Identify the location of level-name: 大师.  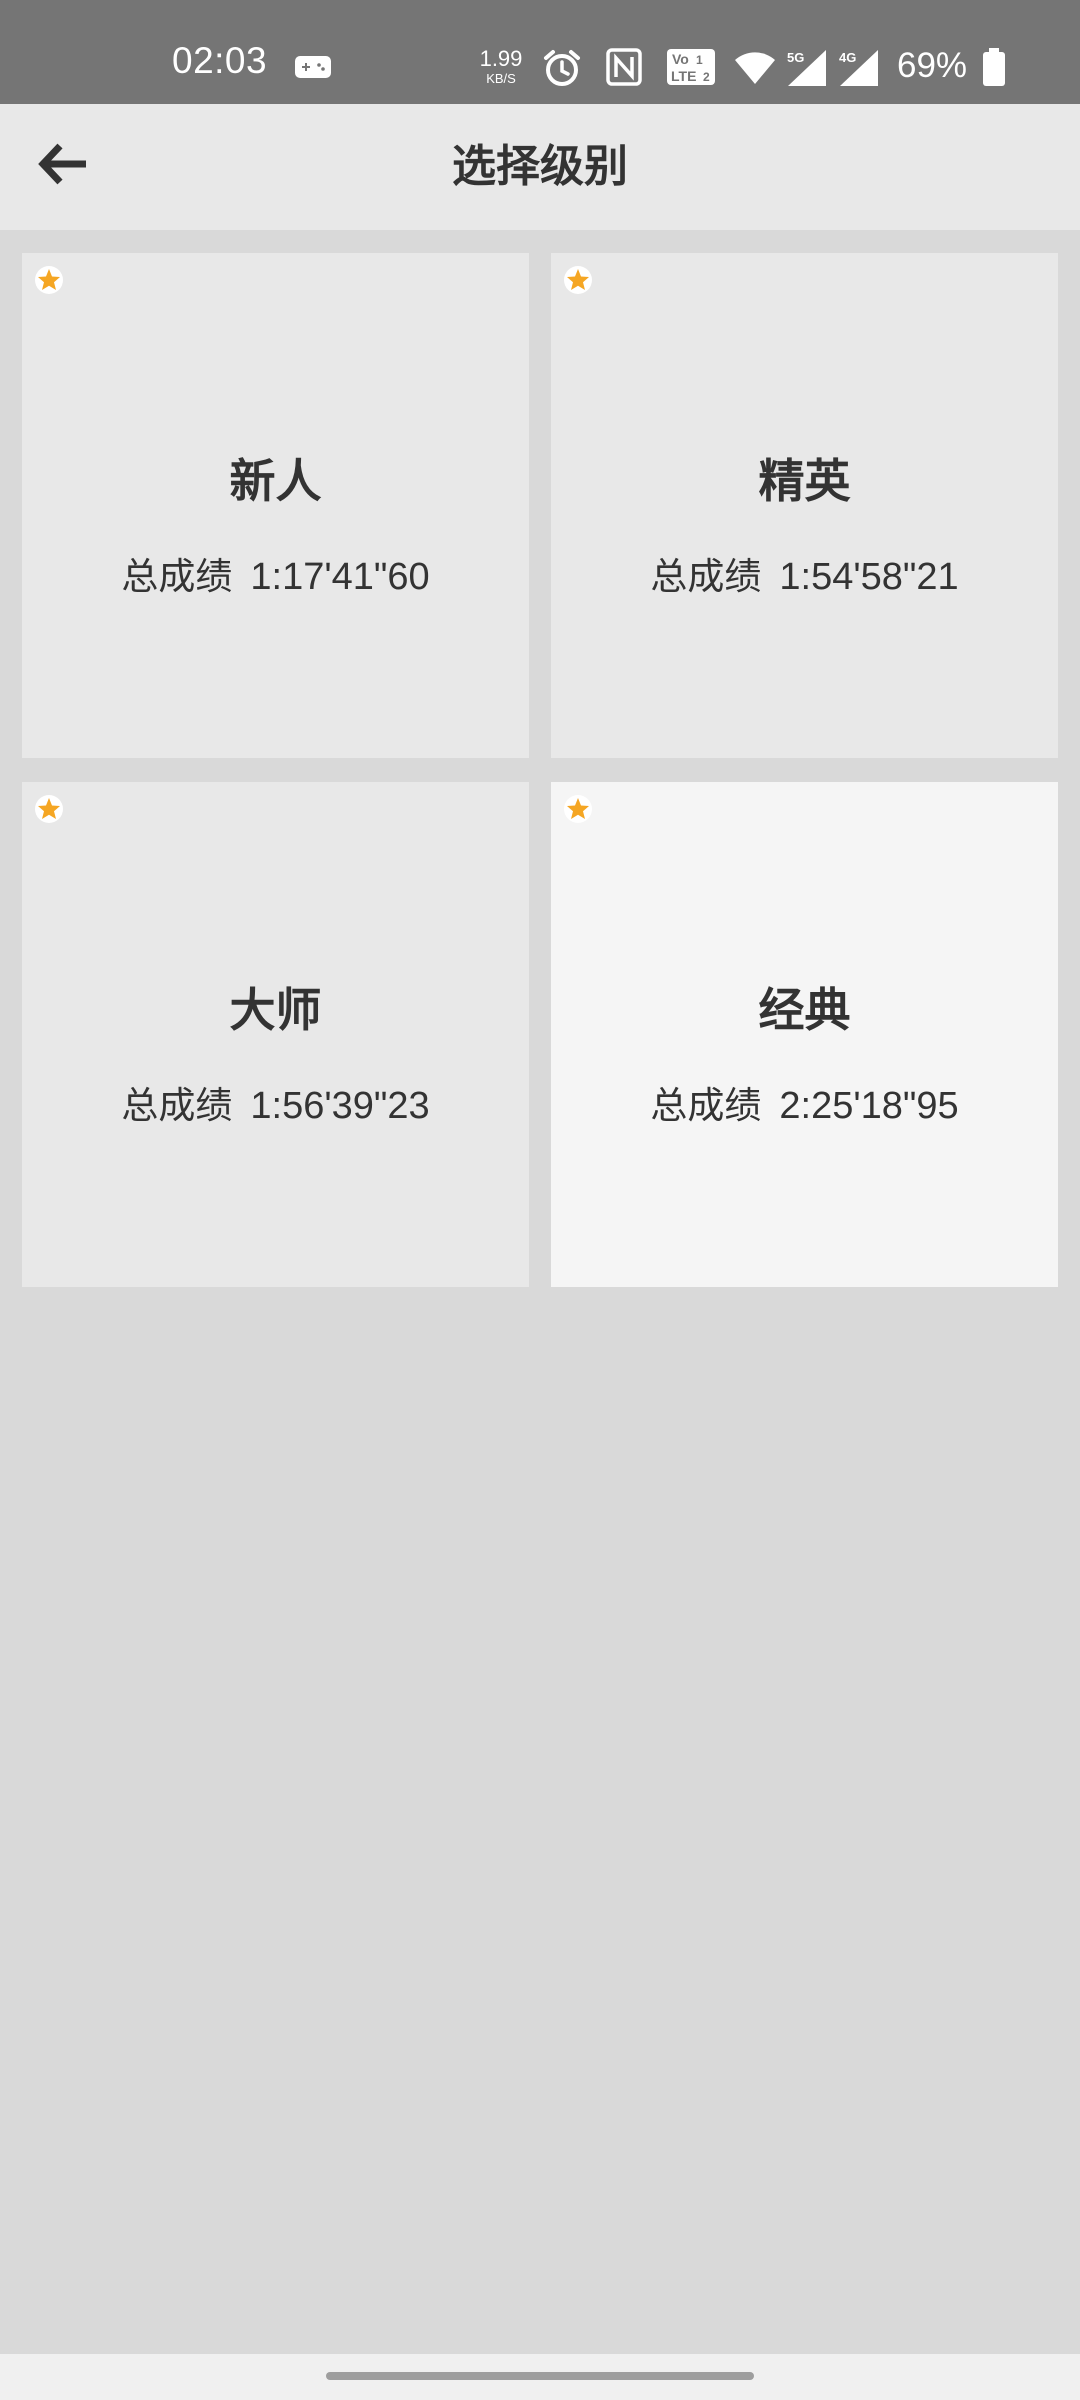
(275, 1010).